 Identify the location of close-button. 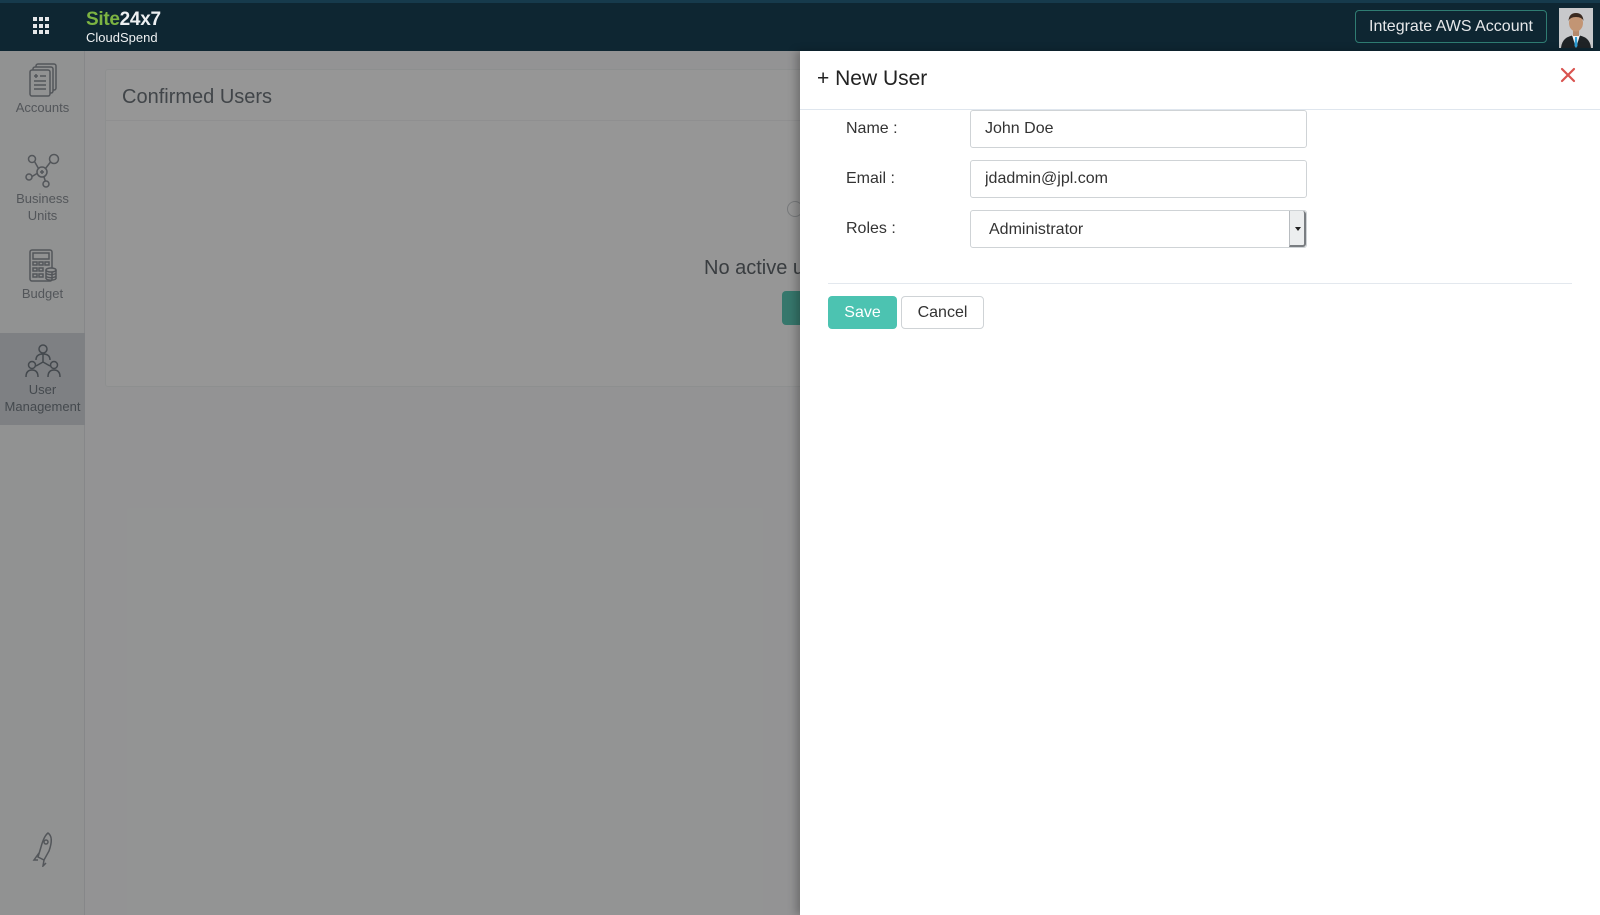
(1571, 78).